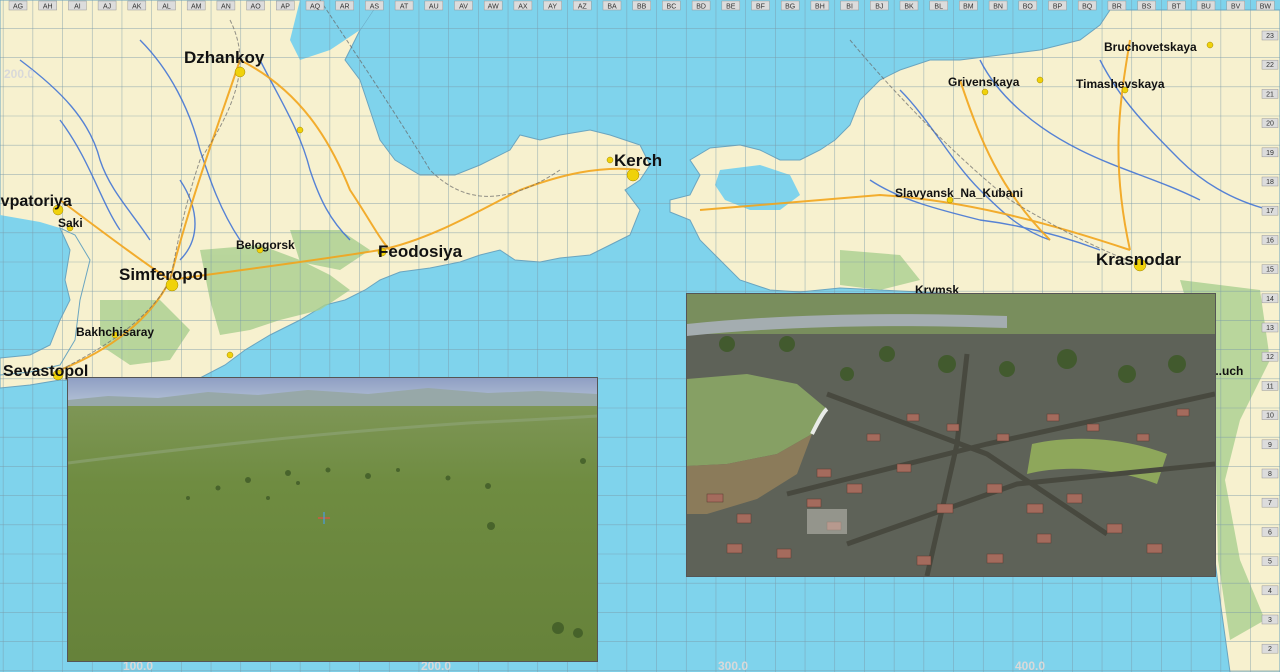 Image resolution: width=1280 pixels, height=672 pixels. I want to click on grid-column-label: BO, so click(1028, 7).